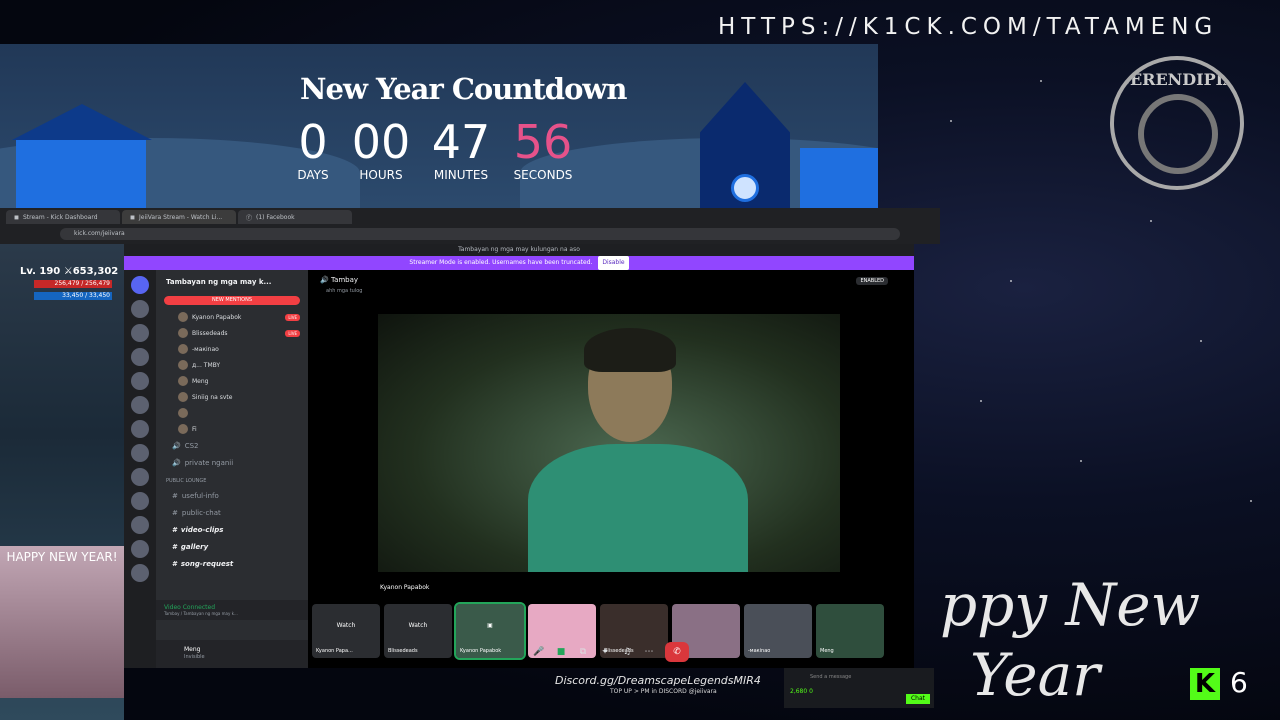 Image resolution: width=1280 pixels, height=720 pixels. I want to click on countdown-hours: 00 HOURS, so click(381, 148).